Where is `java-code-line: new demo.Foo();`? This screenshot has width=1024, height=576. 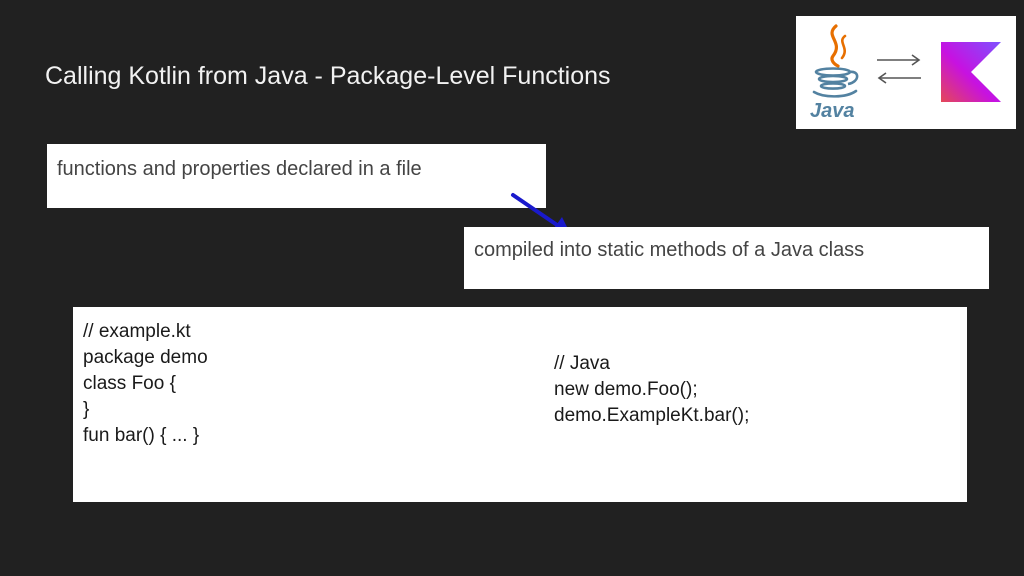 java-code-line: new demo.Foo(); is located at coordinates (626, 389).